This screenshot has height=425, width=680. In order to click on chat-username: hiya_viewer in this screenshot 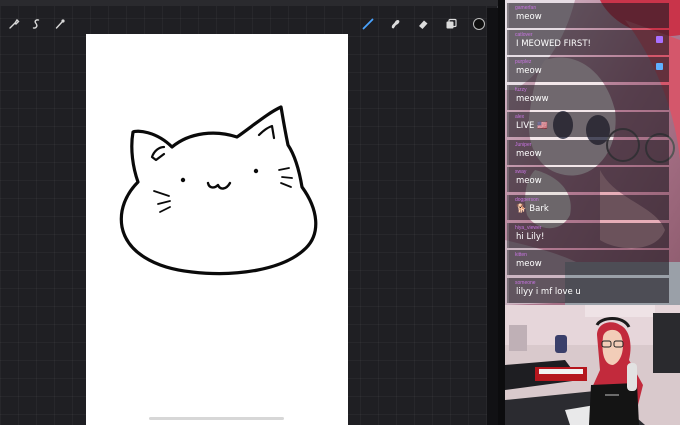, I will do `click(528, 228)`.